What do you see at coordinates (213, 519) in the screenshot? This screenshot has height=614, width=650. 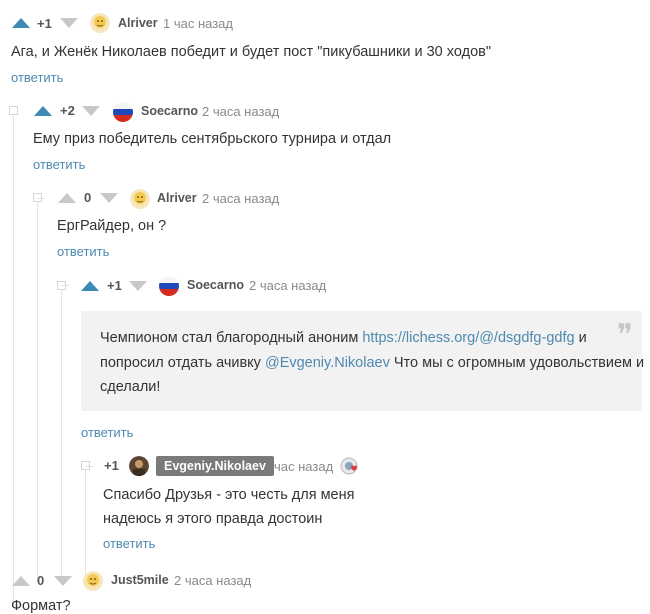 I see `comment-text: надеюсь я этого правда достоин` at bounding box center [213, 519].